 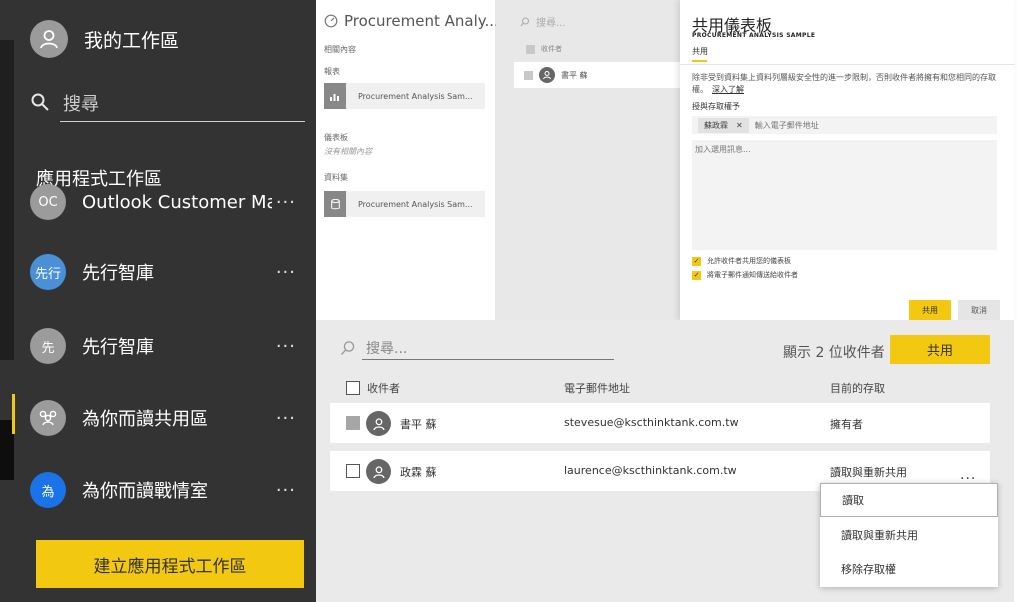 What do you see at coordinates (834, 353) in the screenshot?
I see `recipient-count: 顯示 2 位收件者` at bounding box center [834, 353].